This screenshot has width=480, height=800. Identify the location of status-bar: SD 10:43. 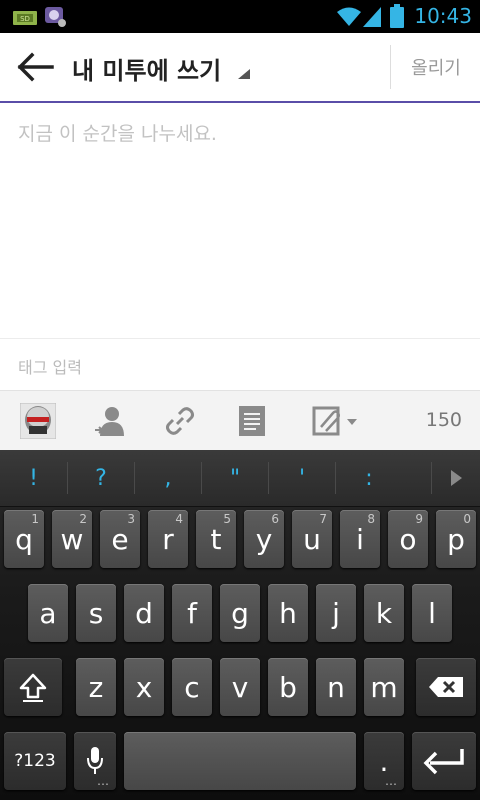
(240, 16).